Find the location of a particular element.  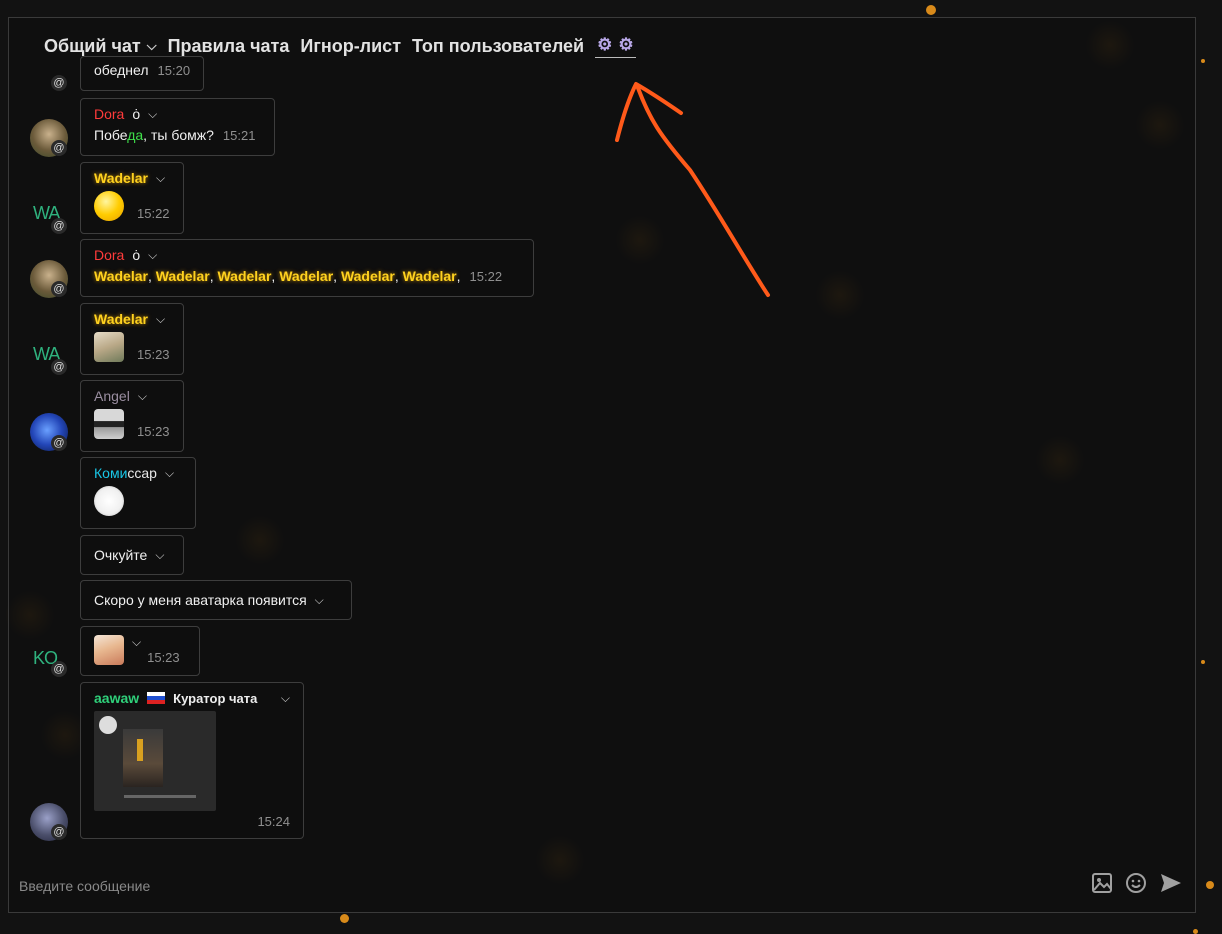

message-time: 15:21 is located at coordinates (239, 135).